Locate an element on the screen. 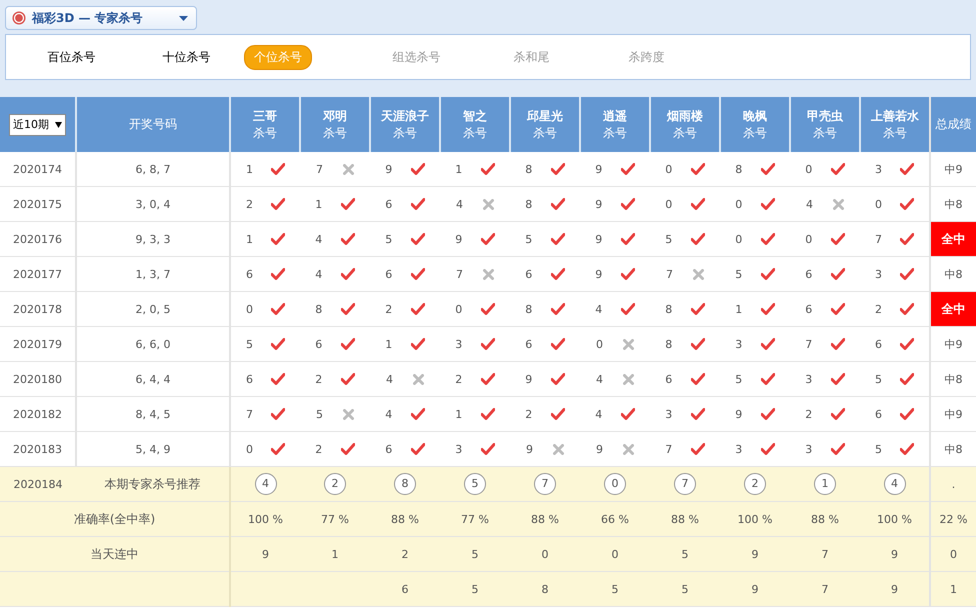  draw-numbers-cell: 6, 4, 4 is located at coordinates (153, 379).